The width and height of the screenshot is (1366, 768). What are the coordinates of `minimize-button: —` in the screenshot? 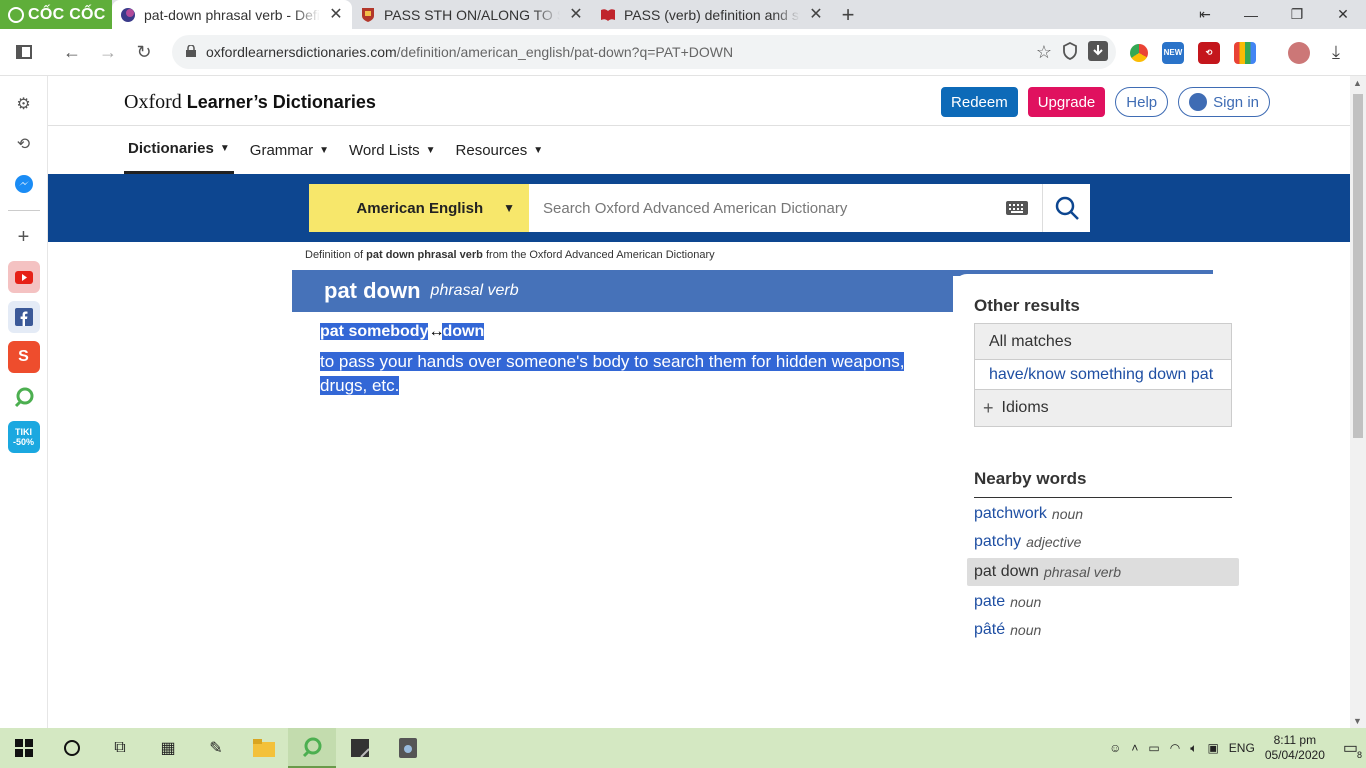 It's located at (1251, 14).